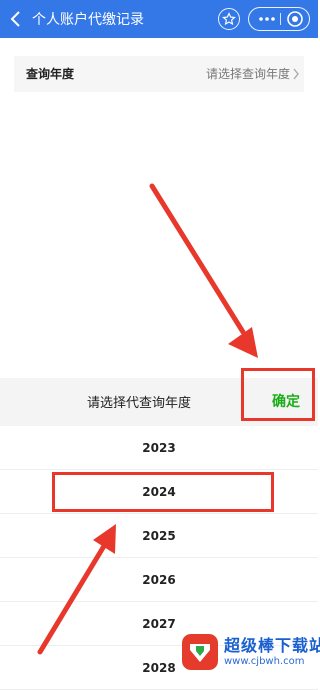 Image resolution: width=320 pixels, height=690 pixels. What do you see at coordinates (264, 661) in the screenshot?
I see `watermark-url: www.cjbwh.com` at bounding box center [264, 661].